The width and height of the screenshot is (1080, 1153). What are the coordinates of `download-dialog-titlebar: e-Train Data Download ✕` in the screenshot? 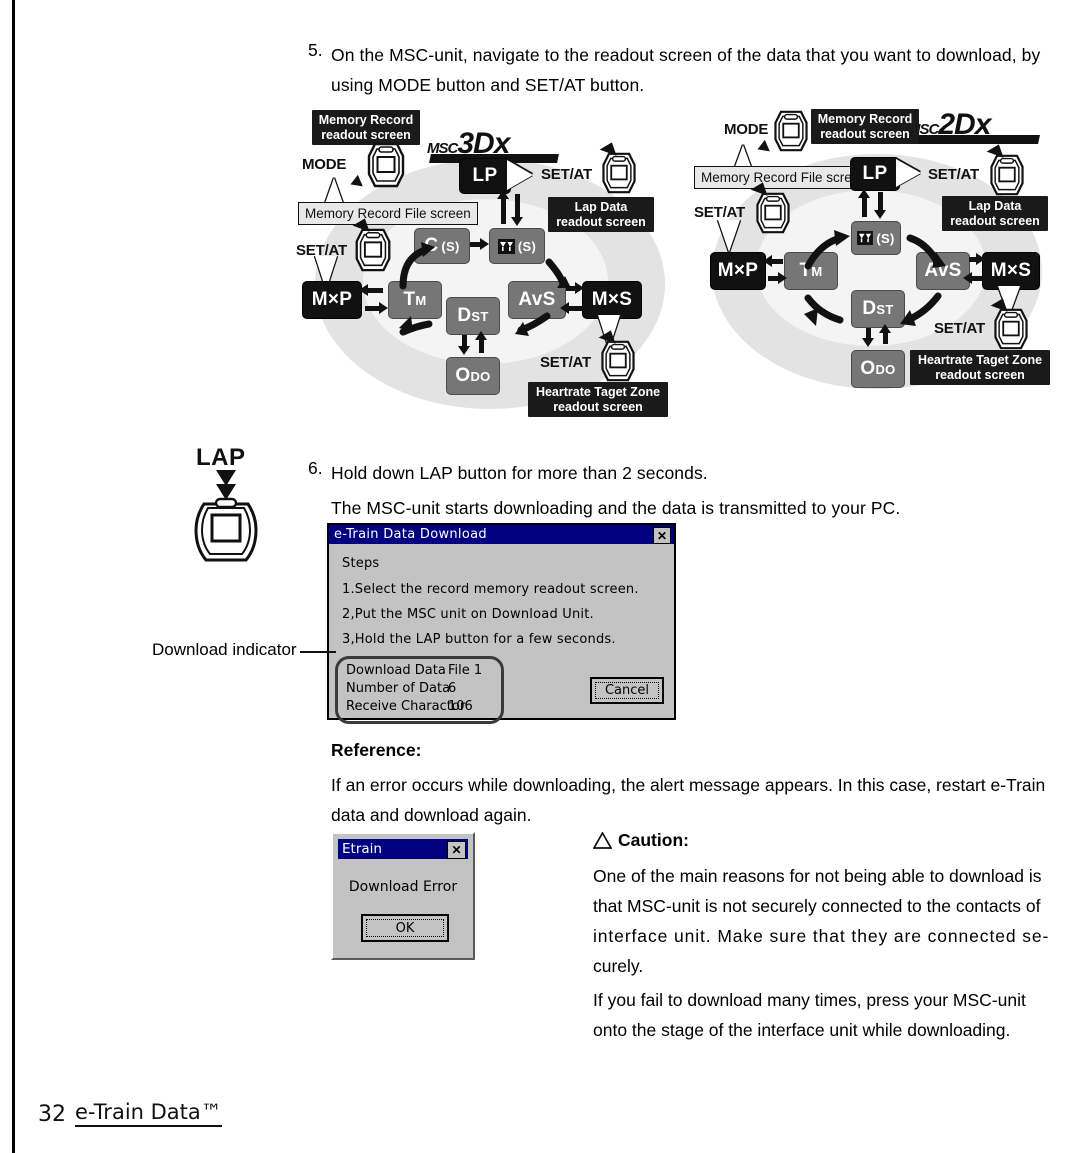 It's located at (501, 534).